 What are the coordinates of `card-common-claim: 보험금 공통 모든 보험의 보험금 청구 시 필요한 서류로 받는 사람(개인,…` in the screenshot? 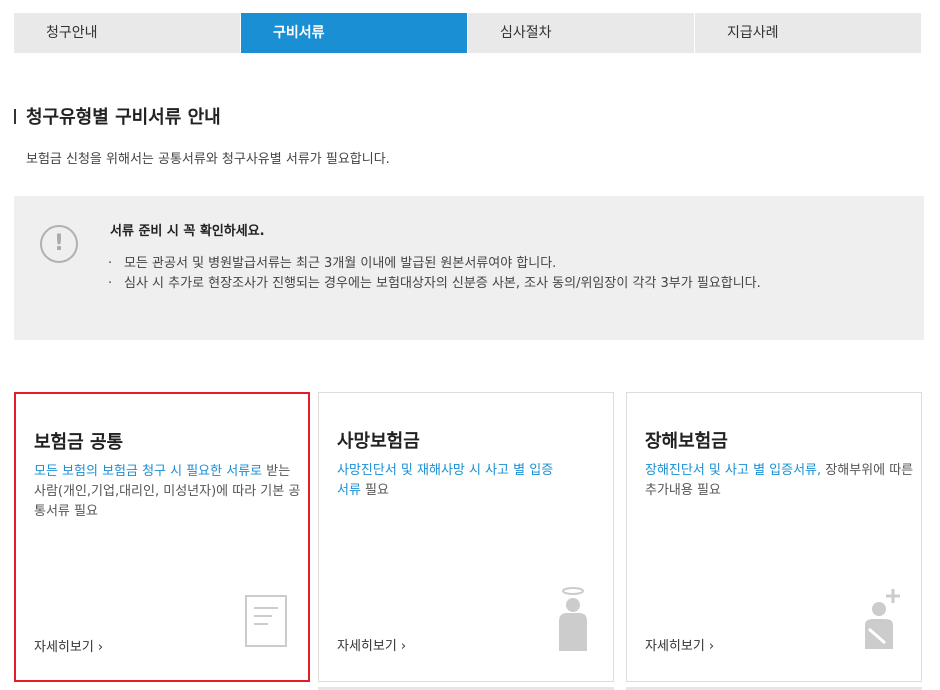 It's located at (162, 537).